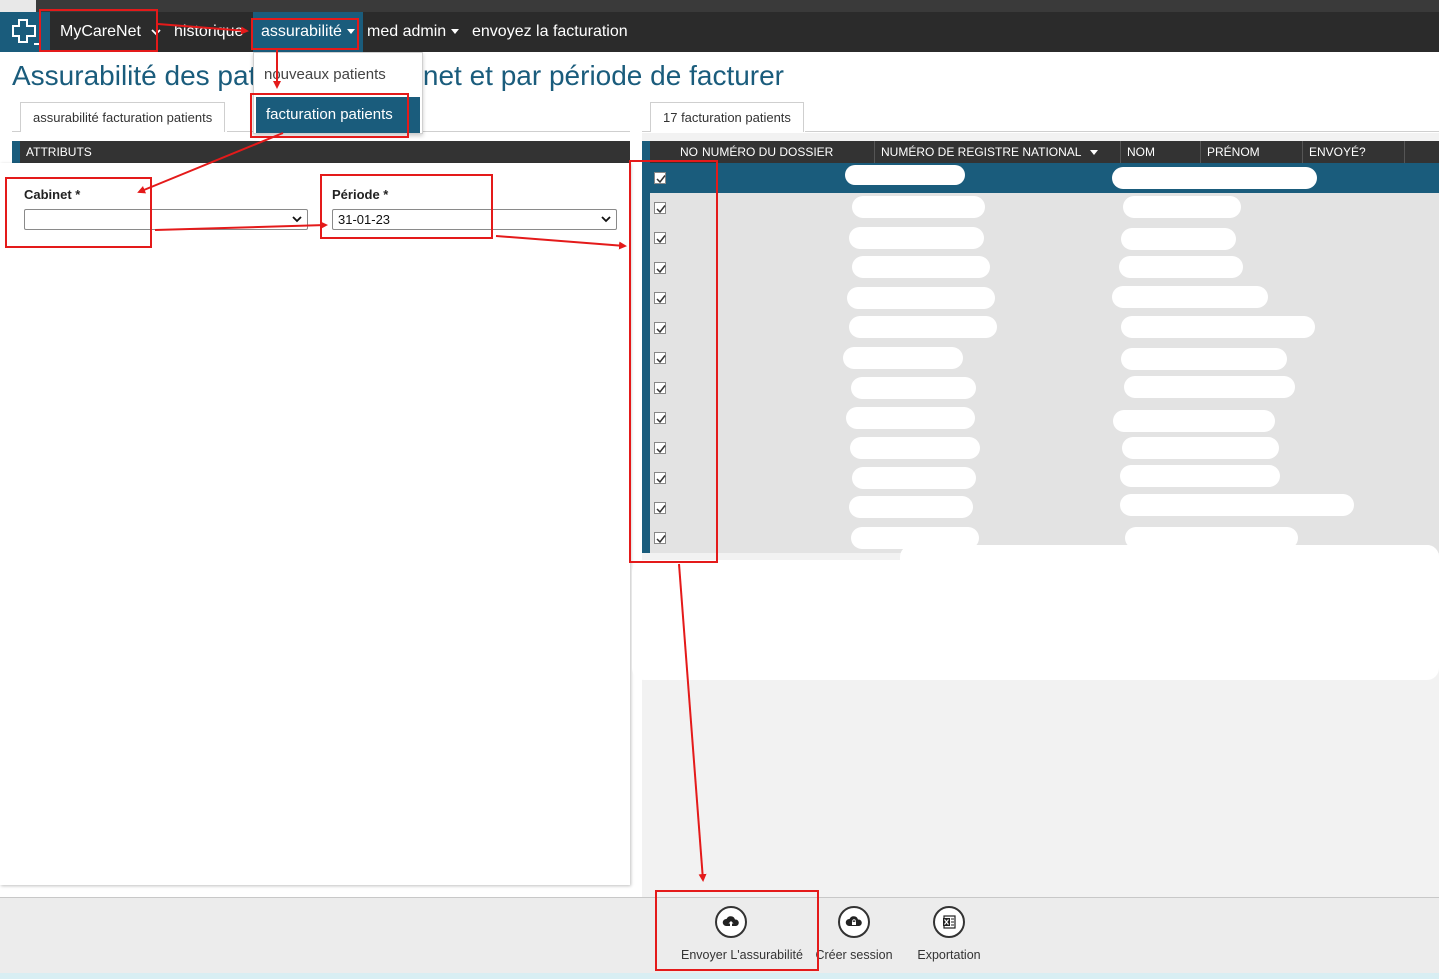  I want to click on col-envoye: ENVOYÉ?, so click(1353, 152).